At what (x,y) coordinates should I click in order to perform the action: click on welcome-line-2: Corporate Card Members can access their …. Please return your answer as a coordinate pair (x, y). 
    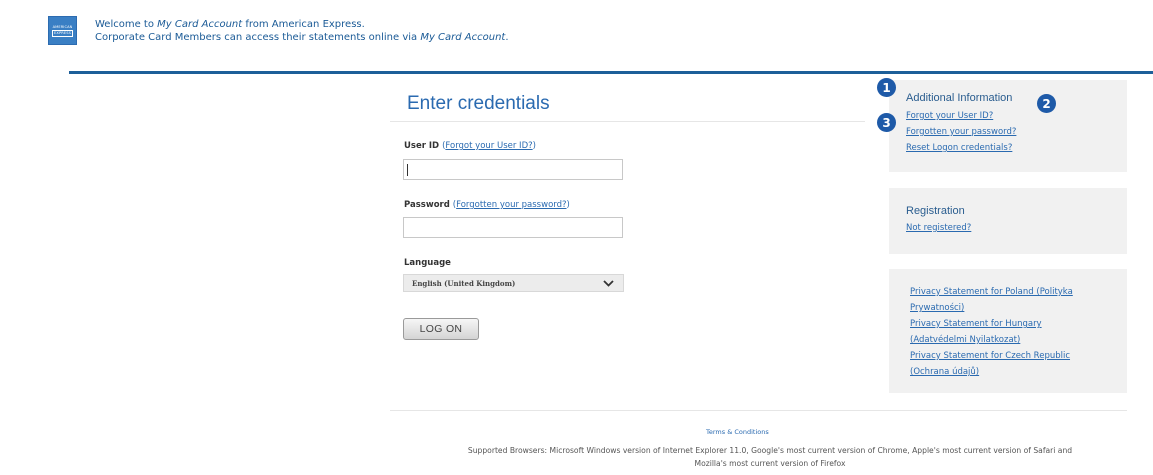
    Looking at the image, I should click on (302, 38).